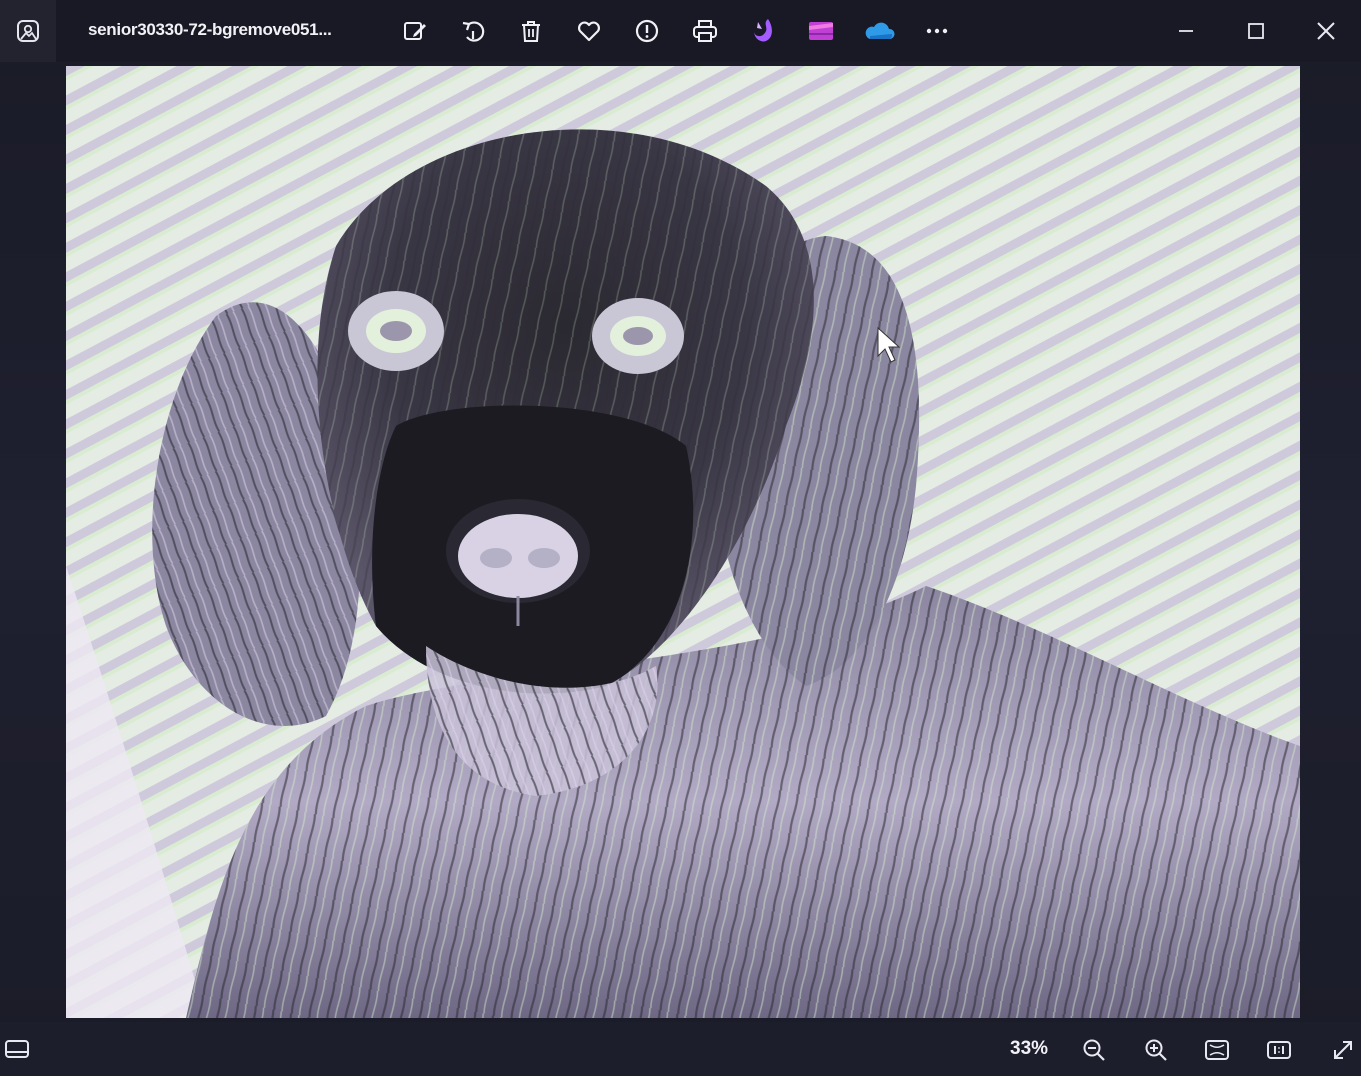 This screenshot has height=1076, width=1361. I want to click on fit-to-window-button, so click(1217, 1050).